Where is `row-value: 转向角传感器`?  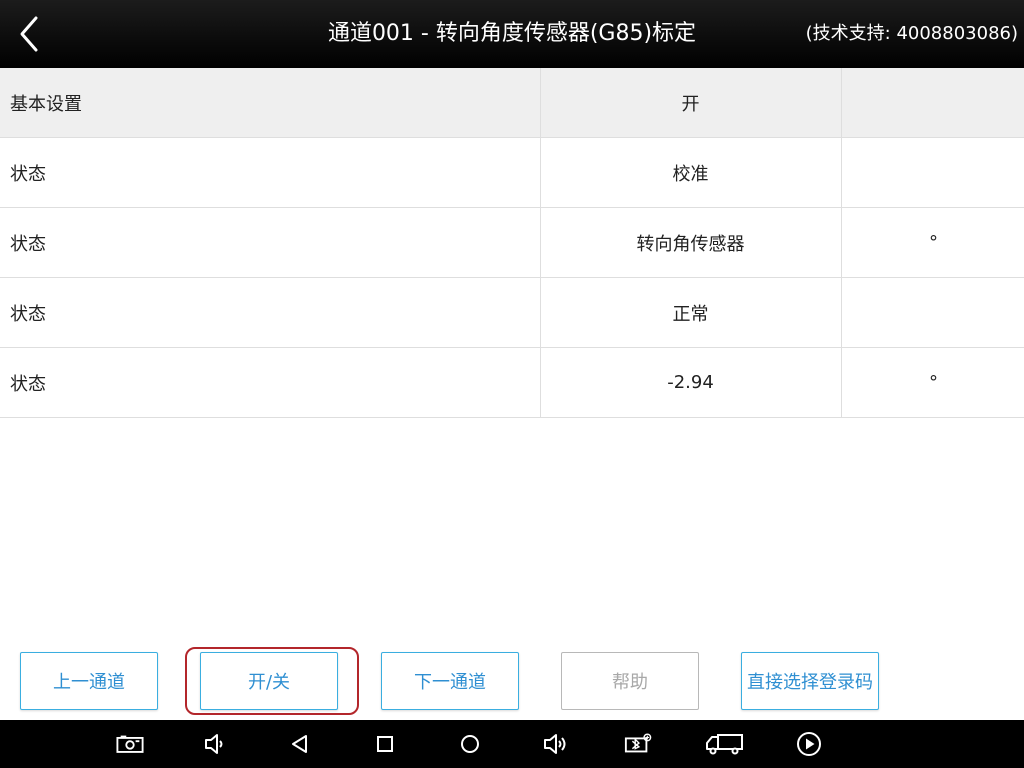
row-value: 转向角传感器 is located at coordinates (690, 242).